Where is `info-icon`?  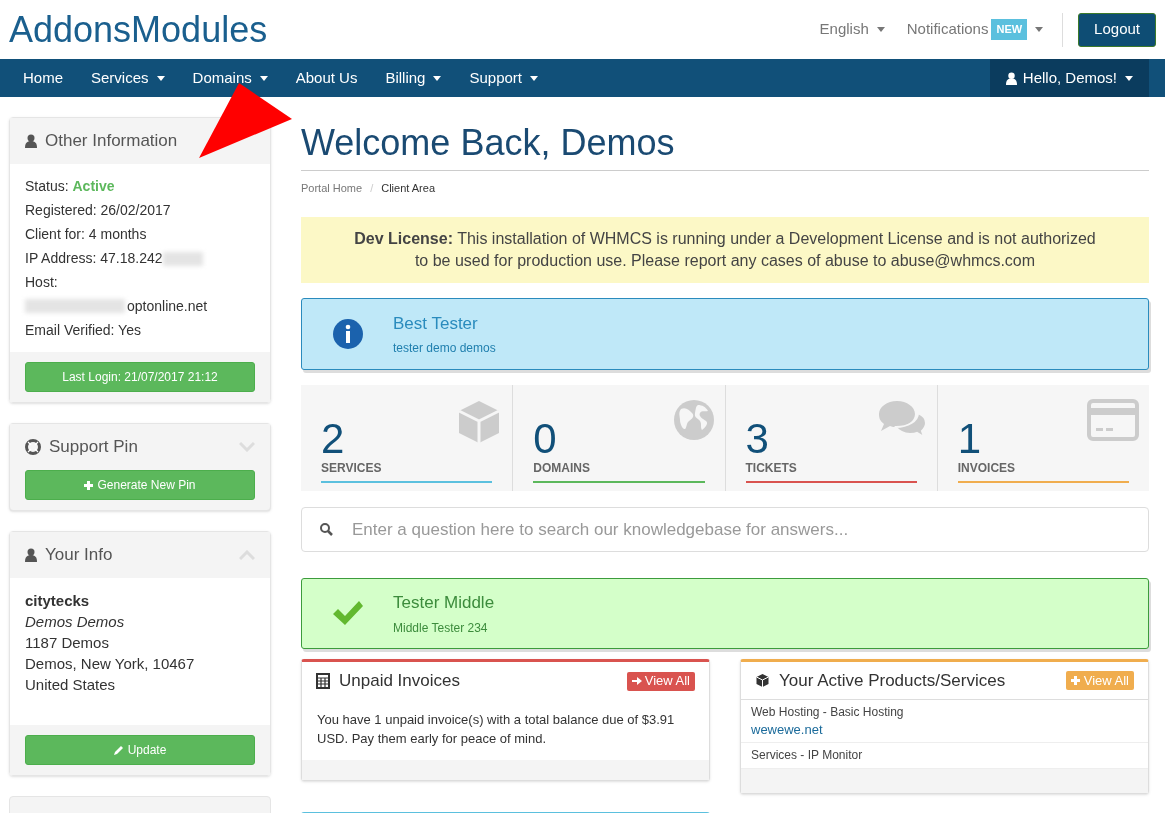
info-icon is located at coordinates (348, 334).